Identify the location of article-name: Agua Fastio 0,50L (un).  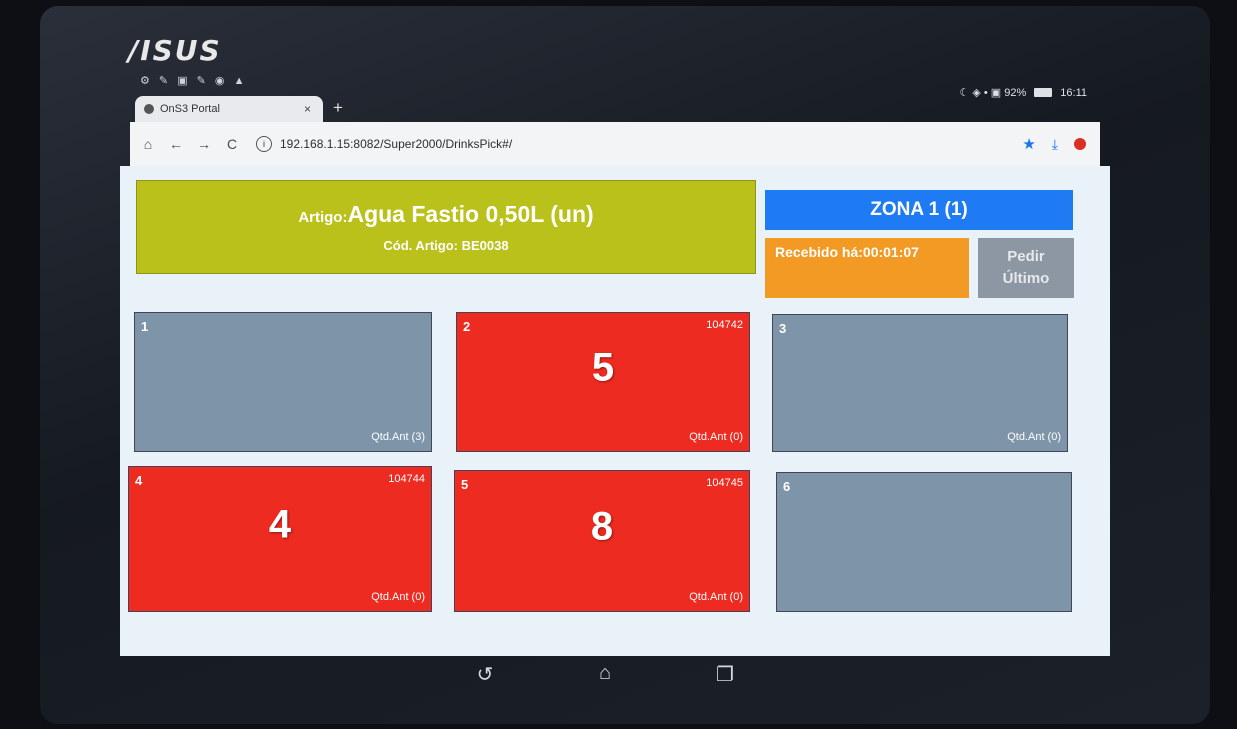
(470, 214).